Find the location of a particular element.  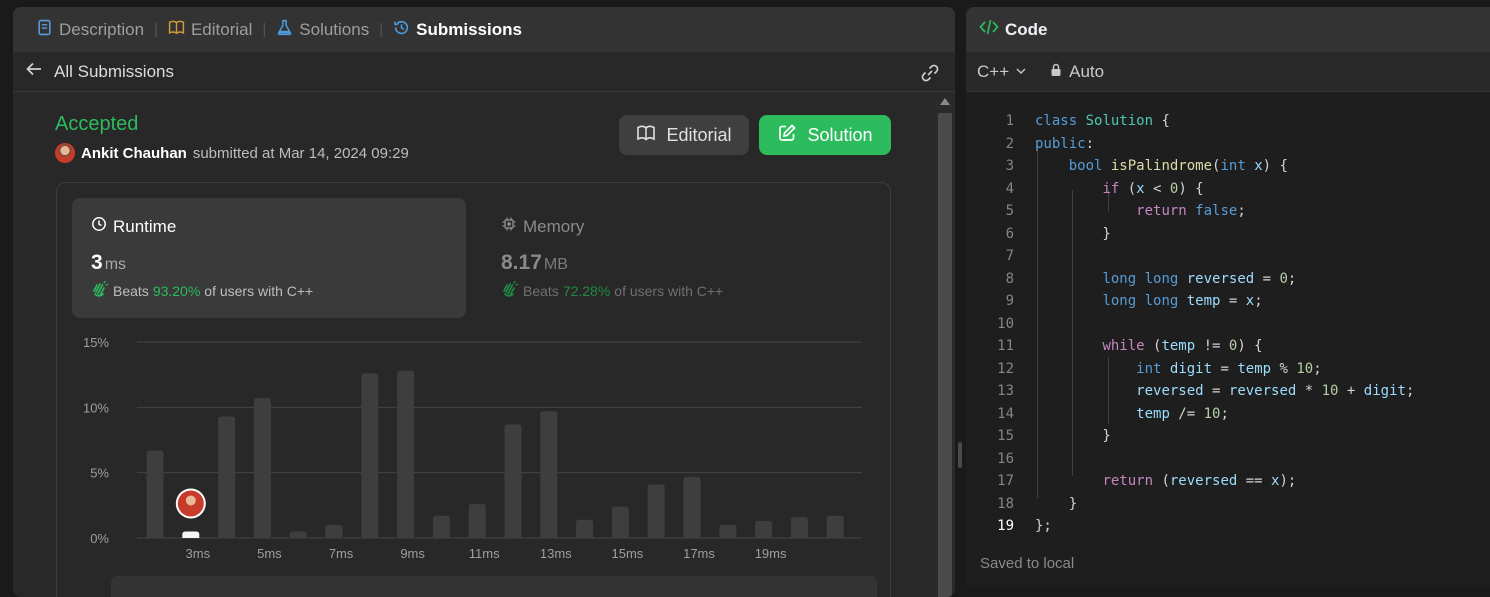

code-token: false is located at coordinates (1216, 211).